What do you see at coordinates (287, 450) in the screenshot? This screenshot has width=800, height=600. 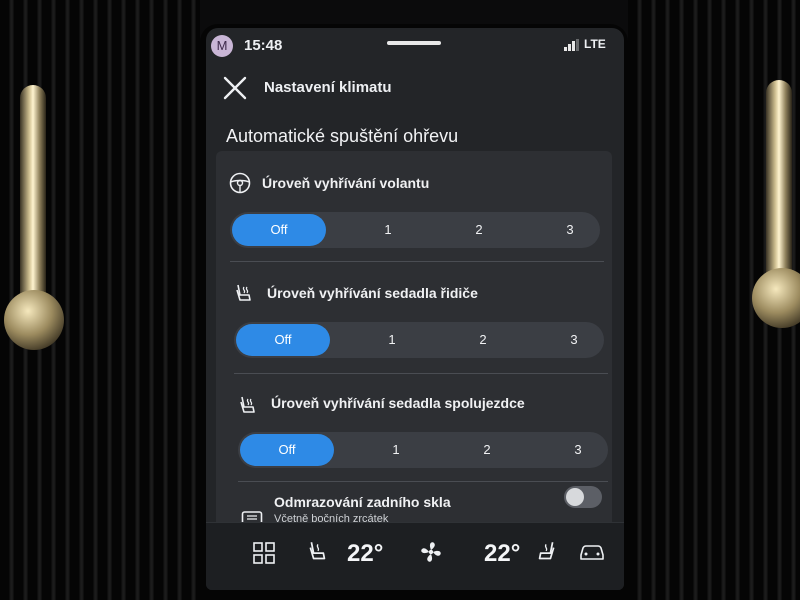 I see `passenger-seat-heat-option-off: Off` at bounding box center [287, 450].